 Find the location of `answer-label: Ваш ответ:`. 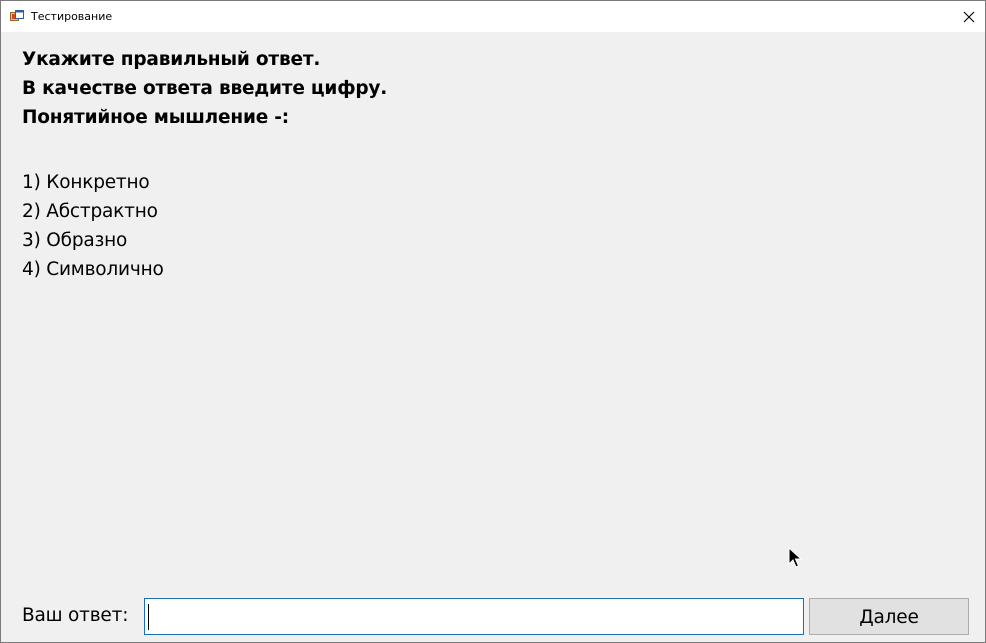

answer-label: Ваш ответ: is located at coordinates (75, 615).